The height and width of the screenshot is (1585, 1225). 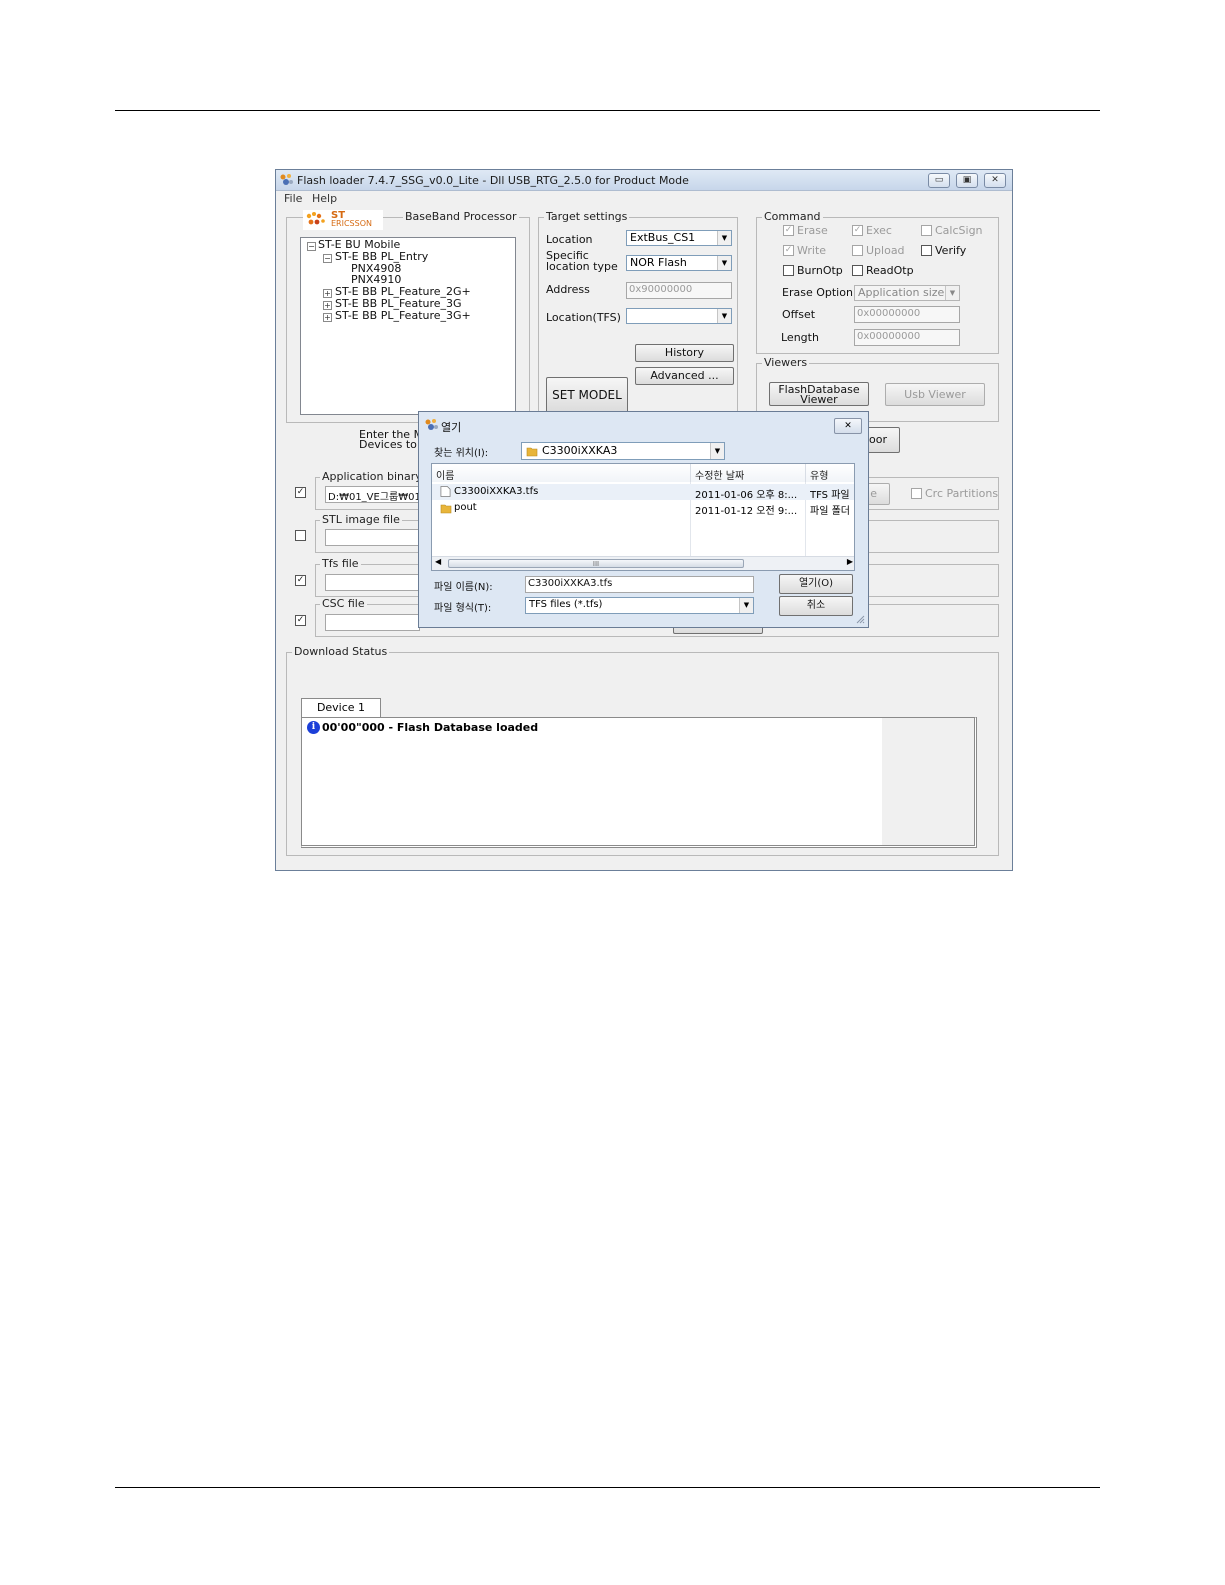 I want to click on tfs-file-field, so click(x=372, y=582).